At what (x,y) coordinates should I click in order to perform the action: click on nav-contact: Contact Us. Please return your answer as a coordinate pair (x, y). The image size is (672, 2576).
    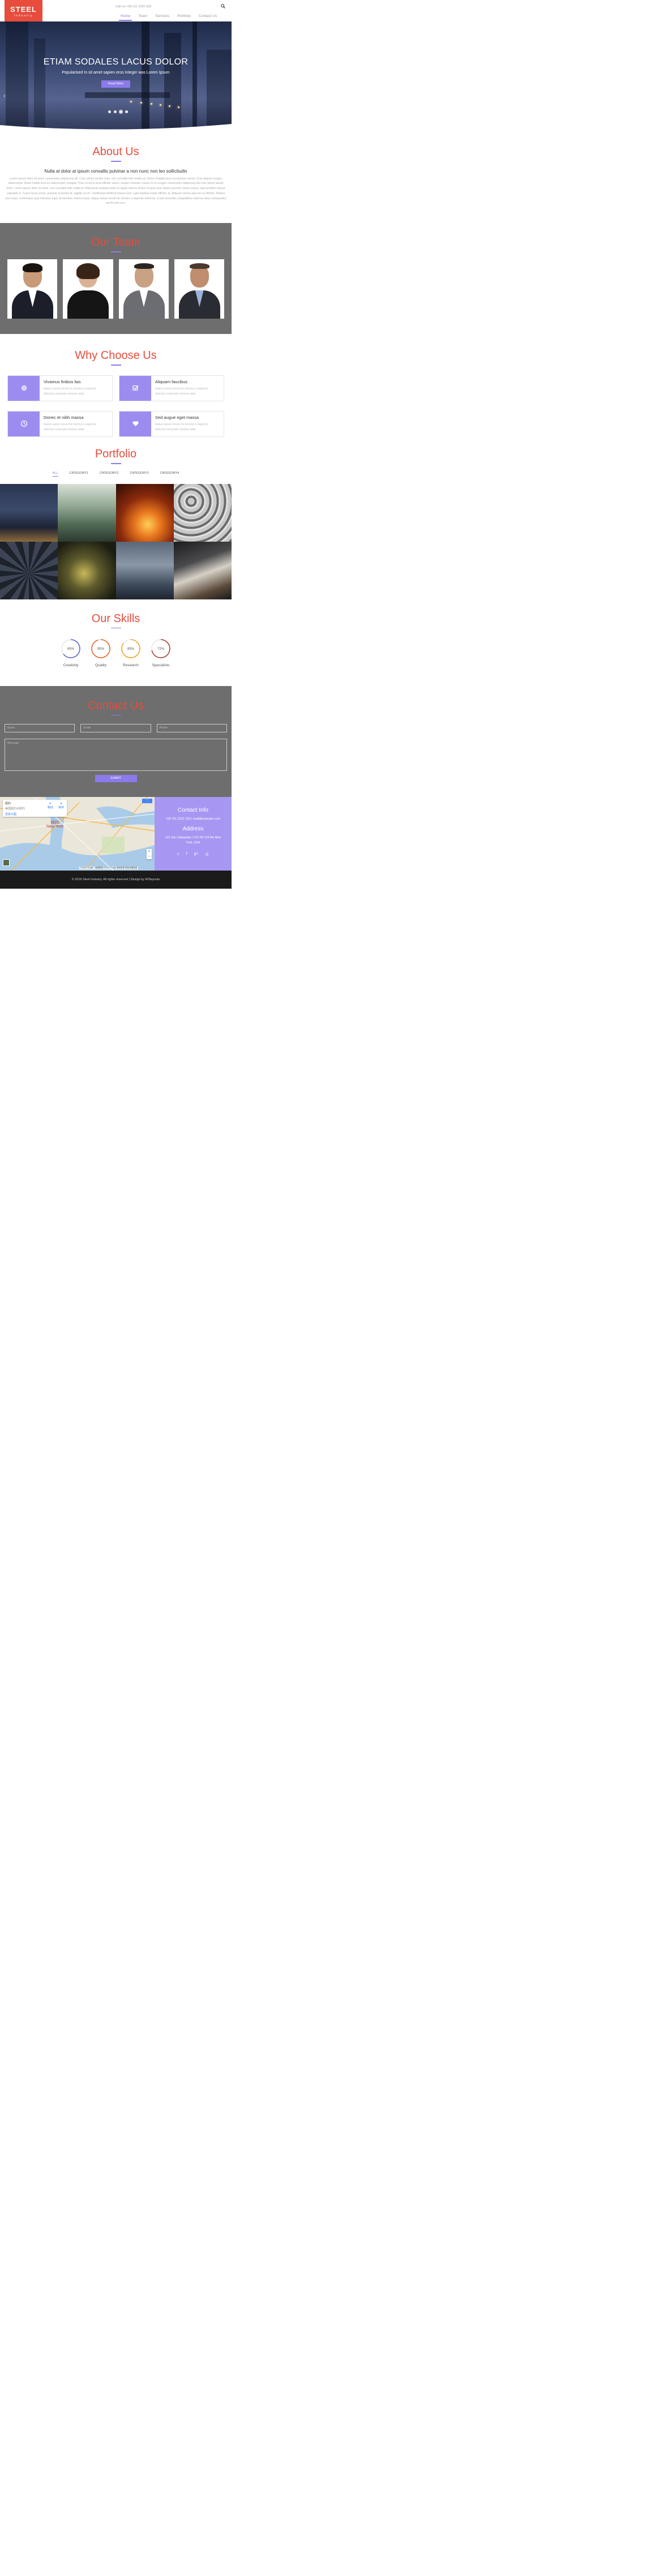
    Looking at the image, I should click on (208, 17).